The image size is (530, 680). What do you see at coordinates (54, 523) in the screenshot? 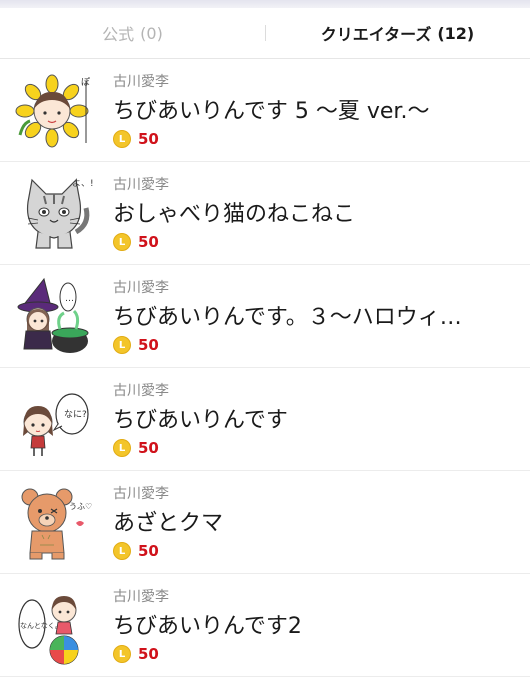
I see `teddy-bear-icon: うふ♡` at bounding box center [54, 523].